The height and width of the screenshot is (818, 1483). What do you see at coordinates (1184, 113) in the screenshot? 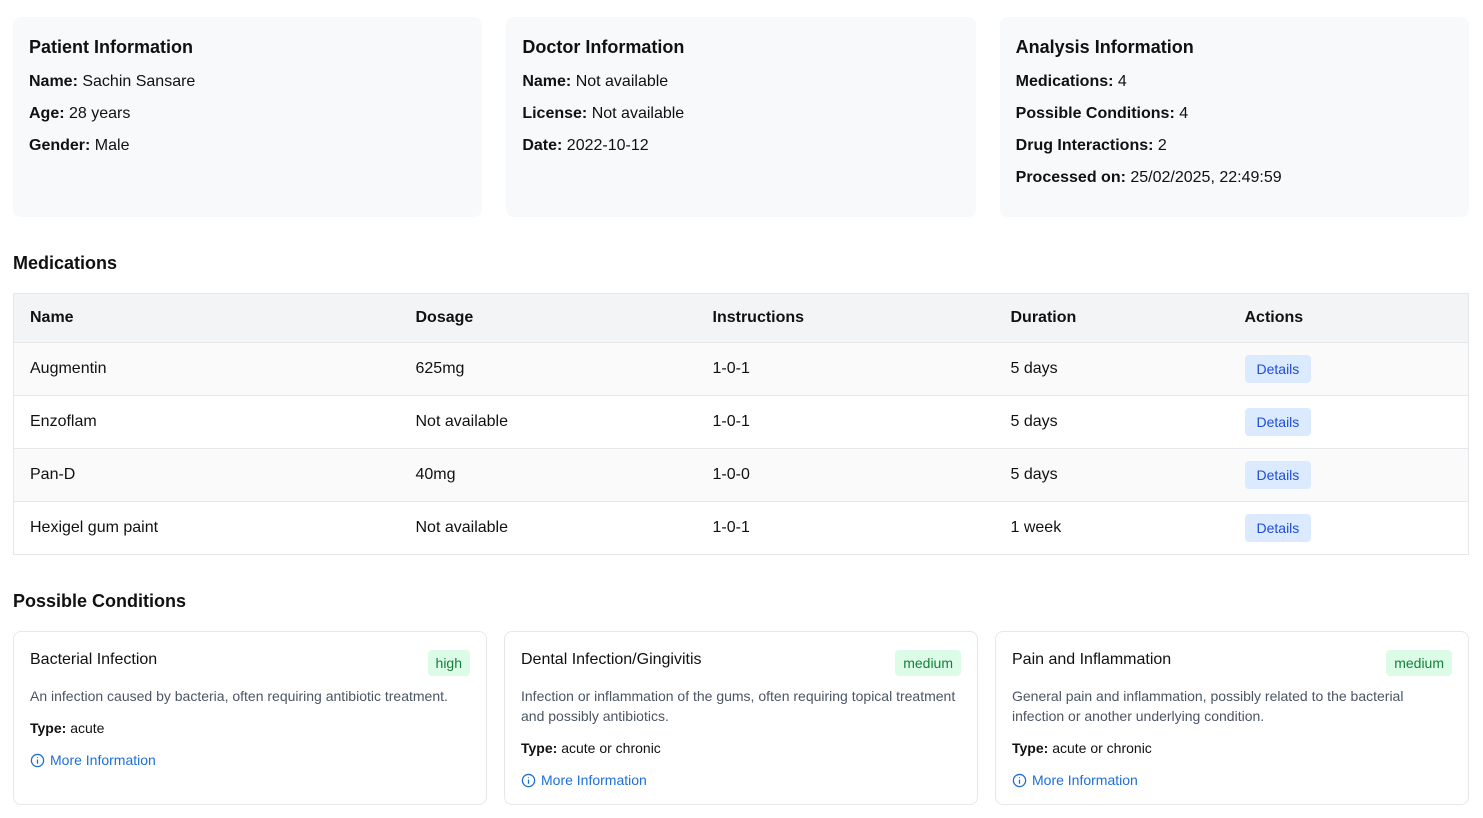
I see `analysis-conditions-value: 4` at bounding box center [1184, 113].